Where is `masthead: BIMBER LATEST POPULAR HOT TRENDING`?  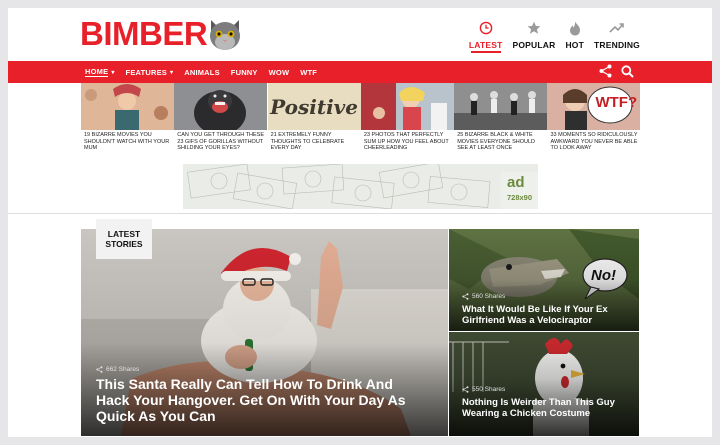
masthead: BIMBER LATEST POPULAR HOT TRENDING is located at coordinates (360, 34).